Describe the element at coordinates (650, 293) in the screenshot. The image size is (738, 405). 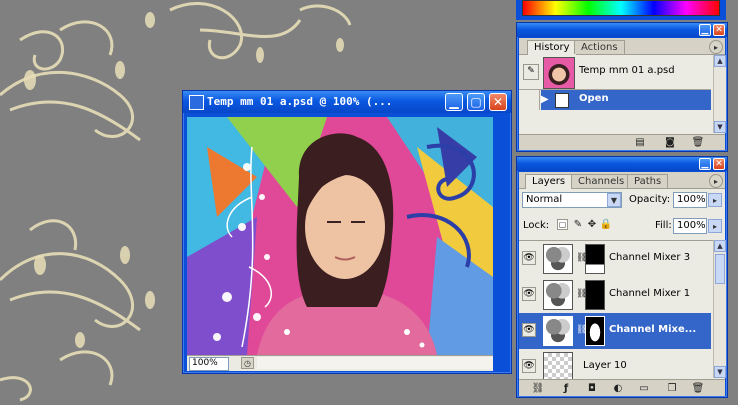
I see `layer-name: Channel Mixer 1` at that location.